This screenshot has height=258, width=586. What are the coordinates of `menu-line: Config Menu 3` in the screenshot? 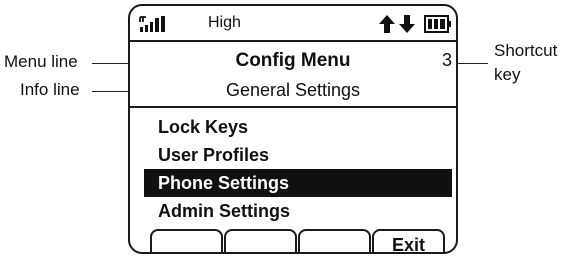 It's located at (293, 58).